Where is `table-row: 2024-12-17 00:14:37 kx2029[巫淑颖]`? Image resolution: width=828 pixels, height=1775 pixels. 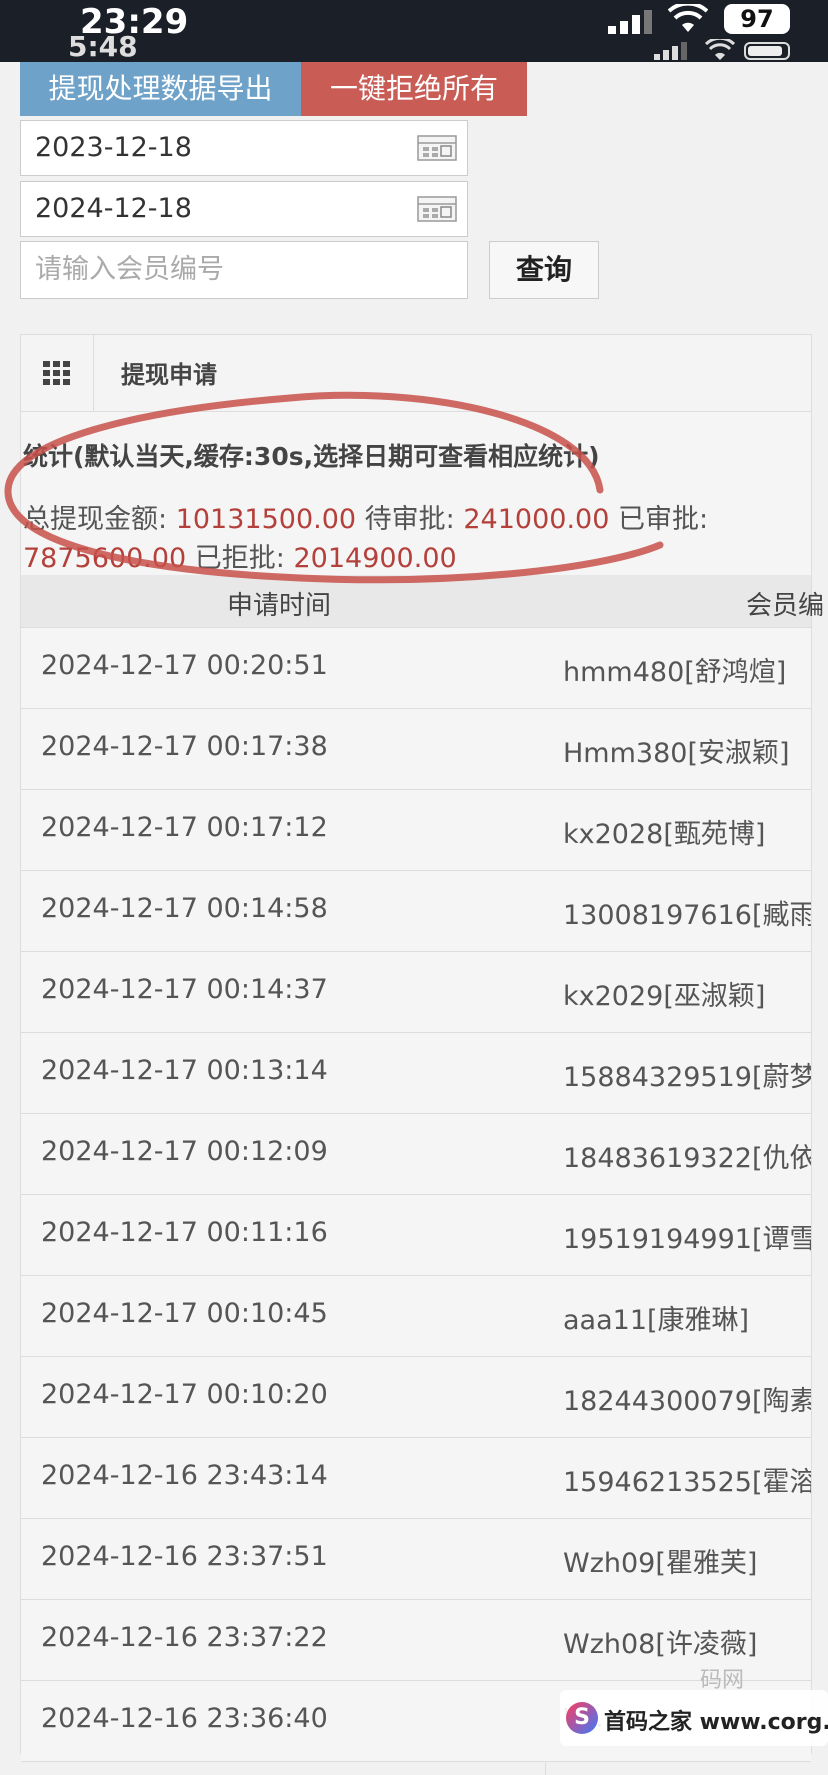
table-row: 2024-12-17 00:14:37 kx2029[巫淑颖] is located at coordinates (416, 992).